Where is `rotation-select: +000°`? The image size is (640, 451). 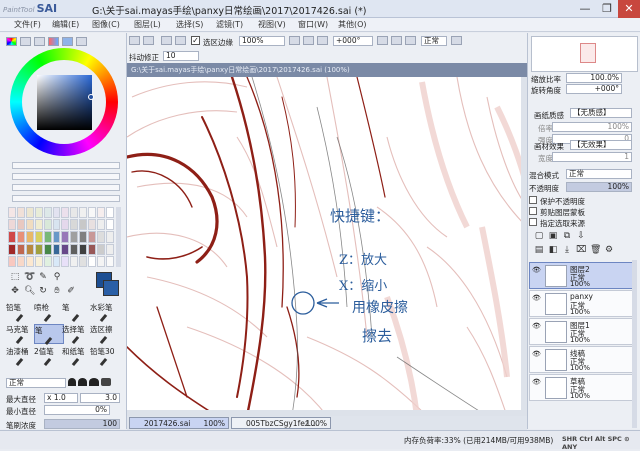 rotation-select: +000° is located at coordinates (353, 41).